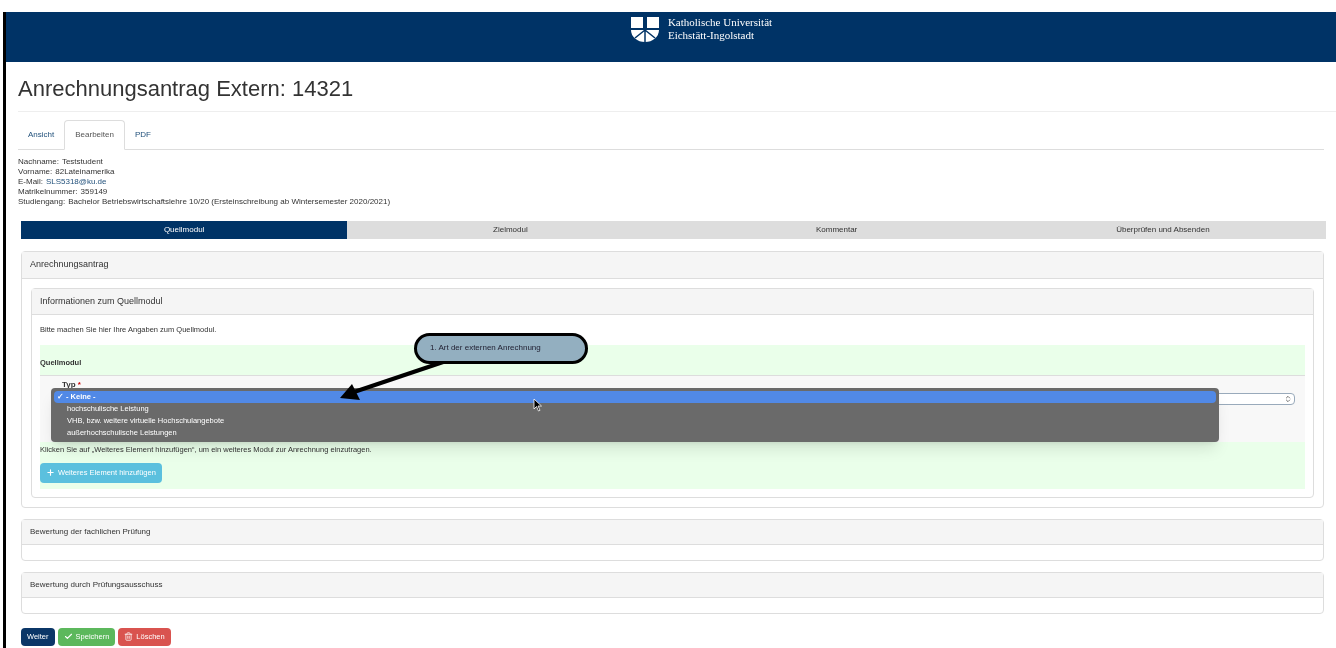  I want to click on info-label: Matrikelnummer:, so click(48, 192).